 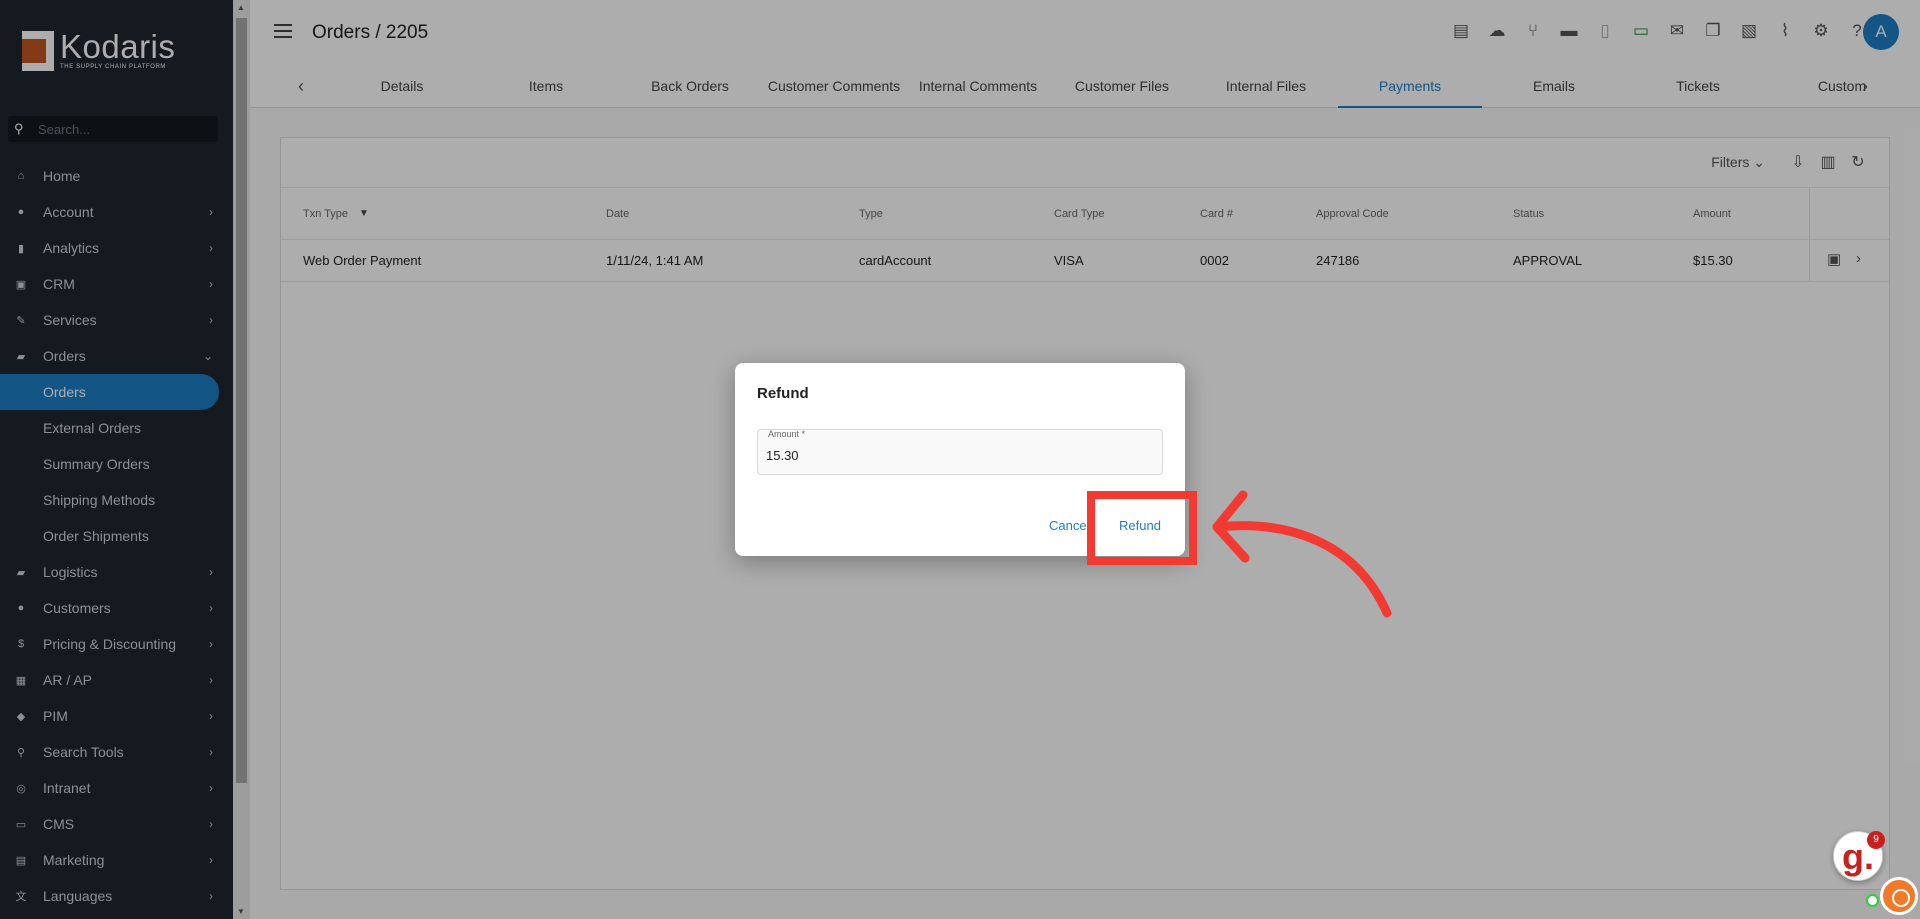 I want to click on dialog-title: Refund, so click(x=783, y=393).